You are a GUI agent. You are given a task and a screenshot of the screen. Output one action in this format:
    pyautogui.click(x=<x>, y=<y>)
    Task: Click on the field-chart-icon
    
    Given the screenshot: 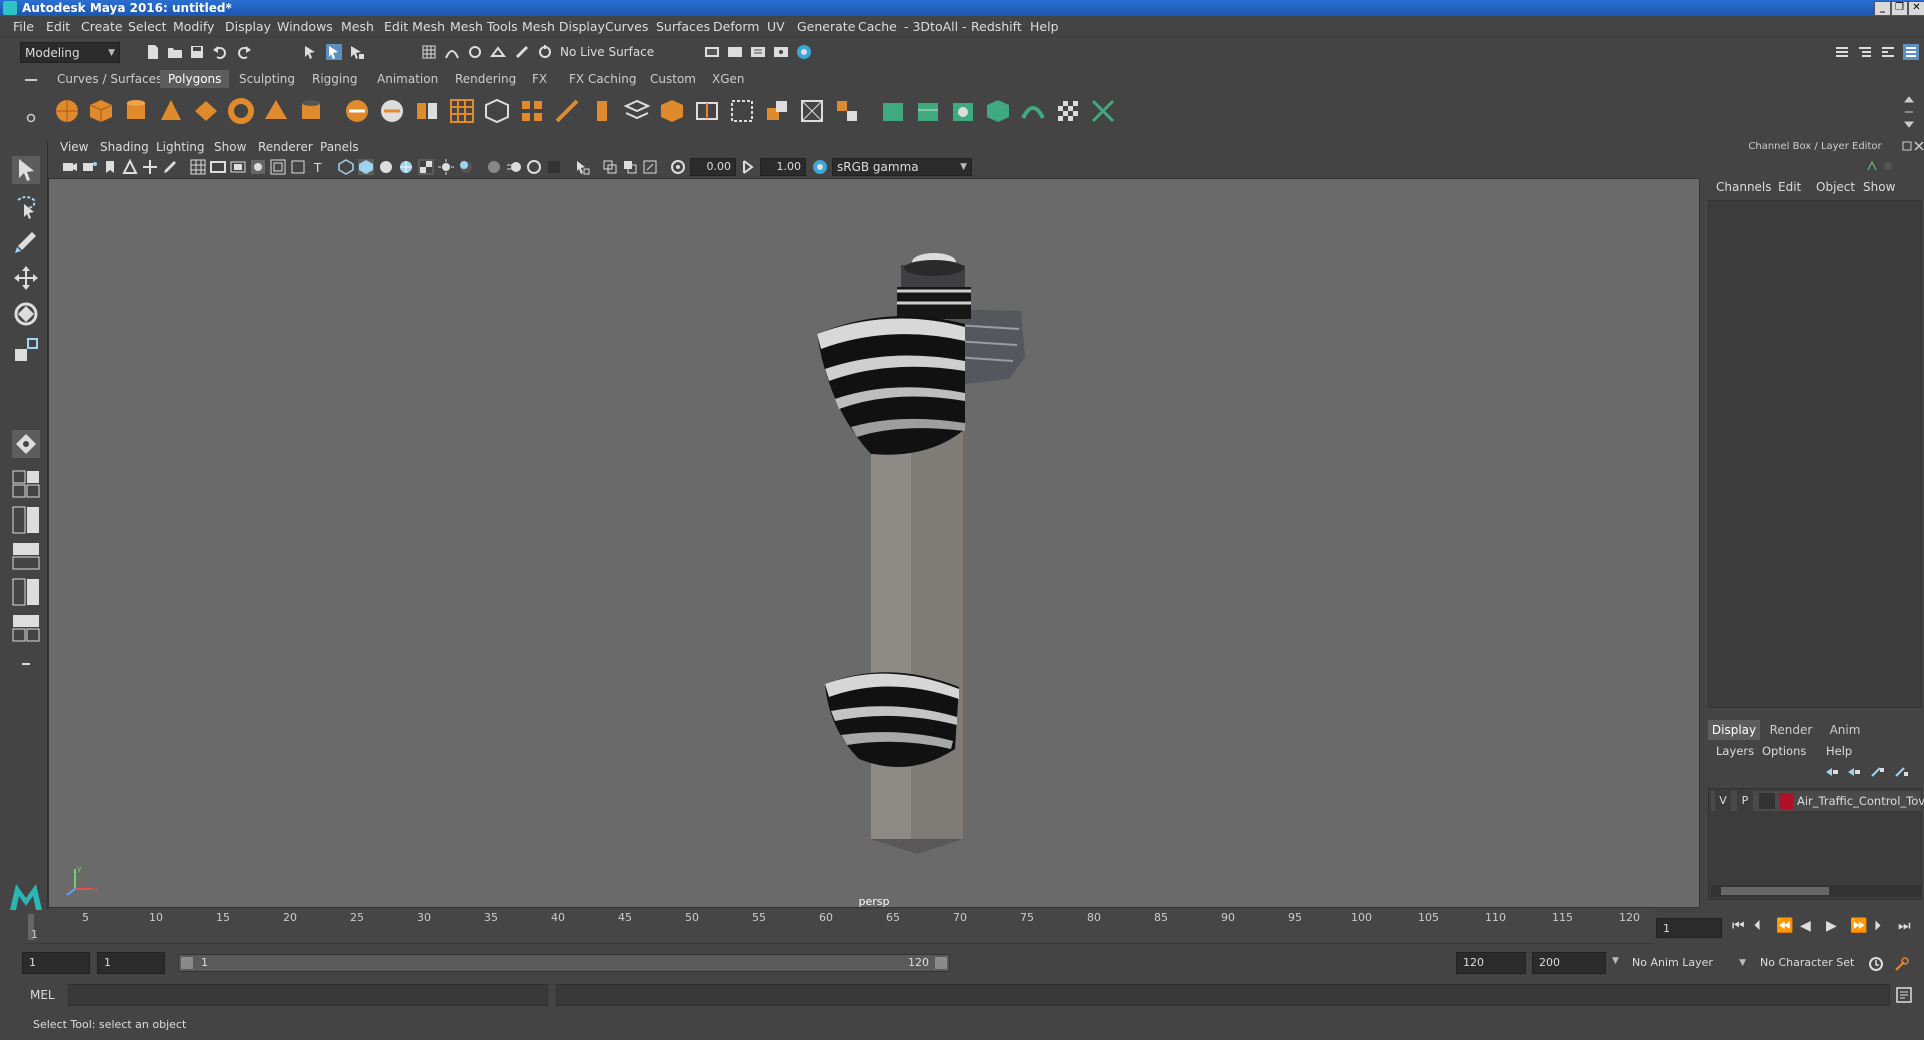 What is the action you would take?
    pyautogui.click(x=278, y=167)
    